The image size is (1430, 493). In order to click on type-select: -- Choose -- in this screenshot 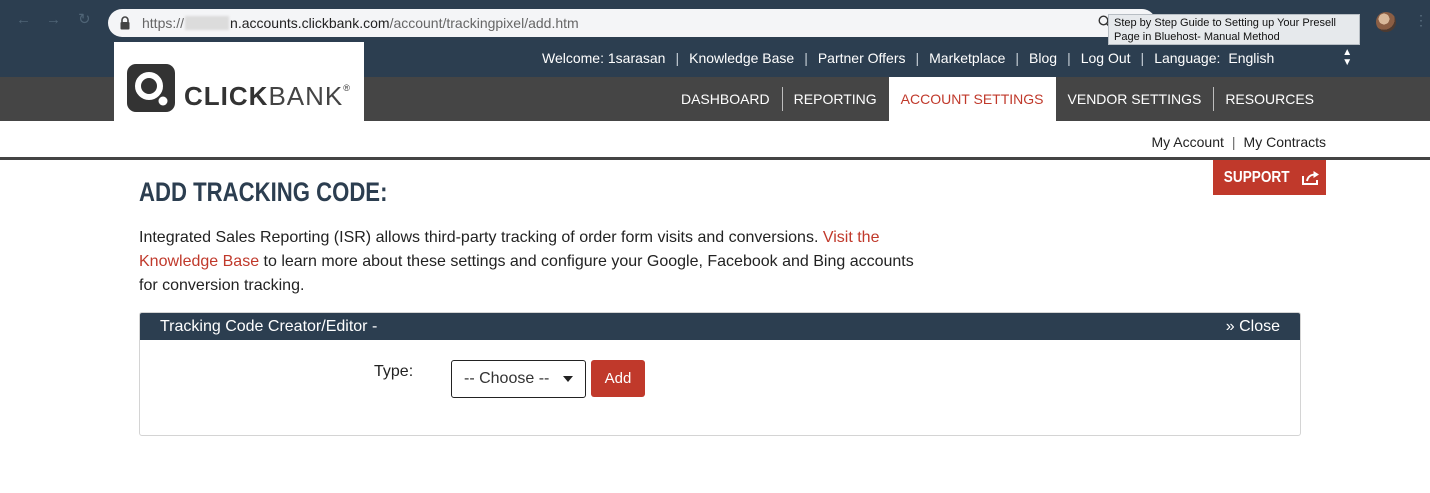, I will do `click(518, 379)`.